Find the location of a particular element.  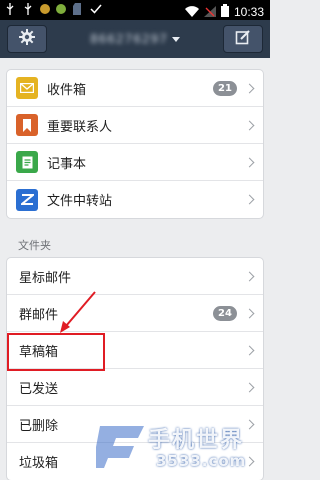

inbox-icon is located at coordinates (27, 88).